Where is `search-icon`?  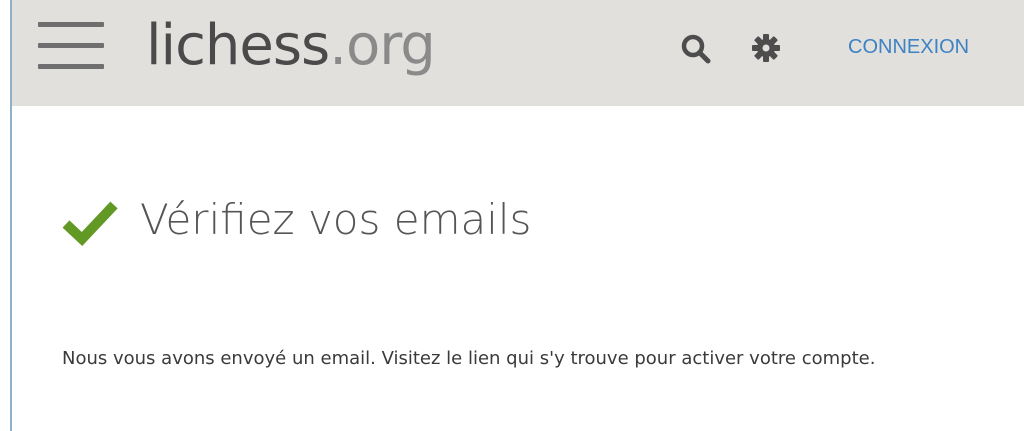 search-icon is located at coordinates (696, 49).